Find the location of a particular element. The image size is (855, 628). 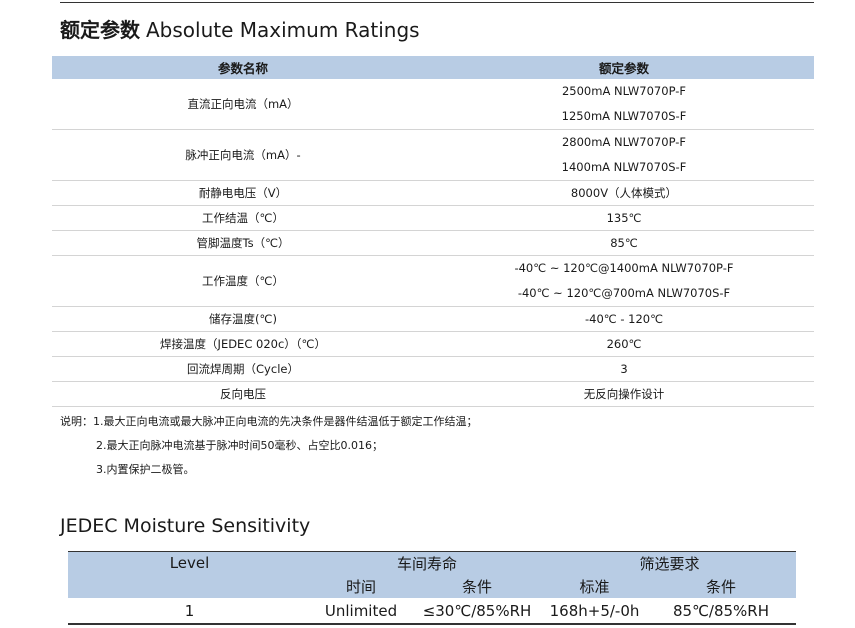

table-row: 焊接温度（JEDEC 020c）（℃） 260℃ is located at coordinates (433, 344).